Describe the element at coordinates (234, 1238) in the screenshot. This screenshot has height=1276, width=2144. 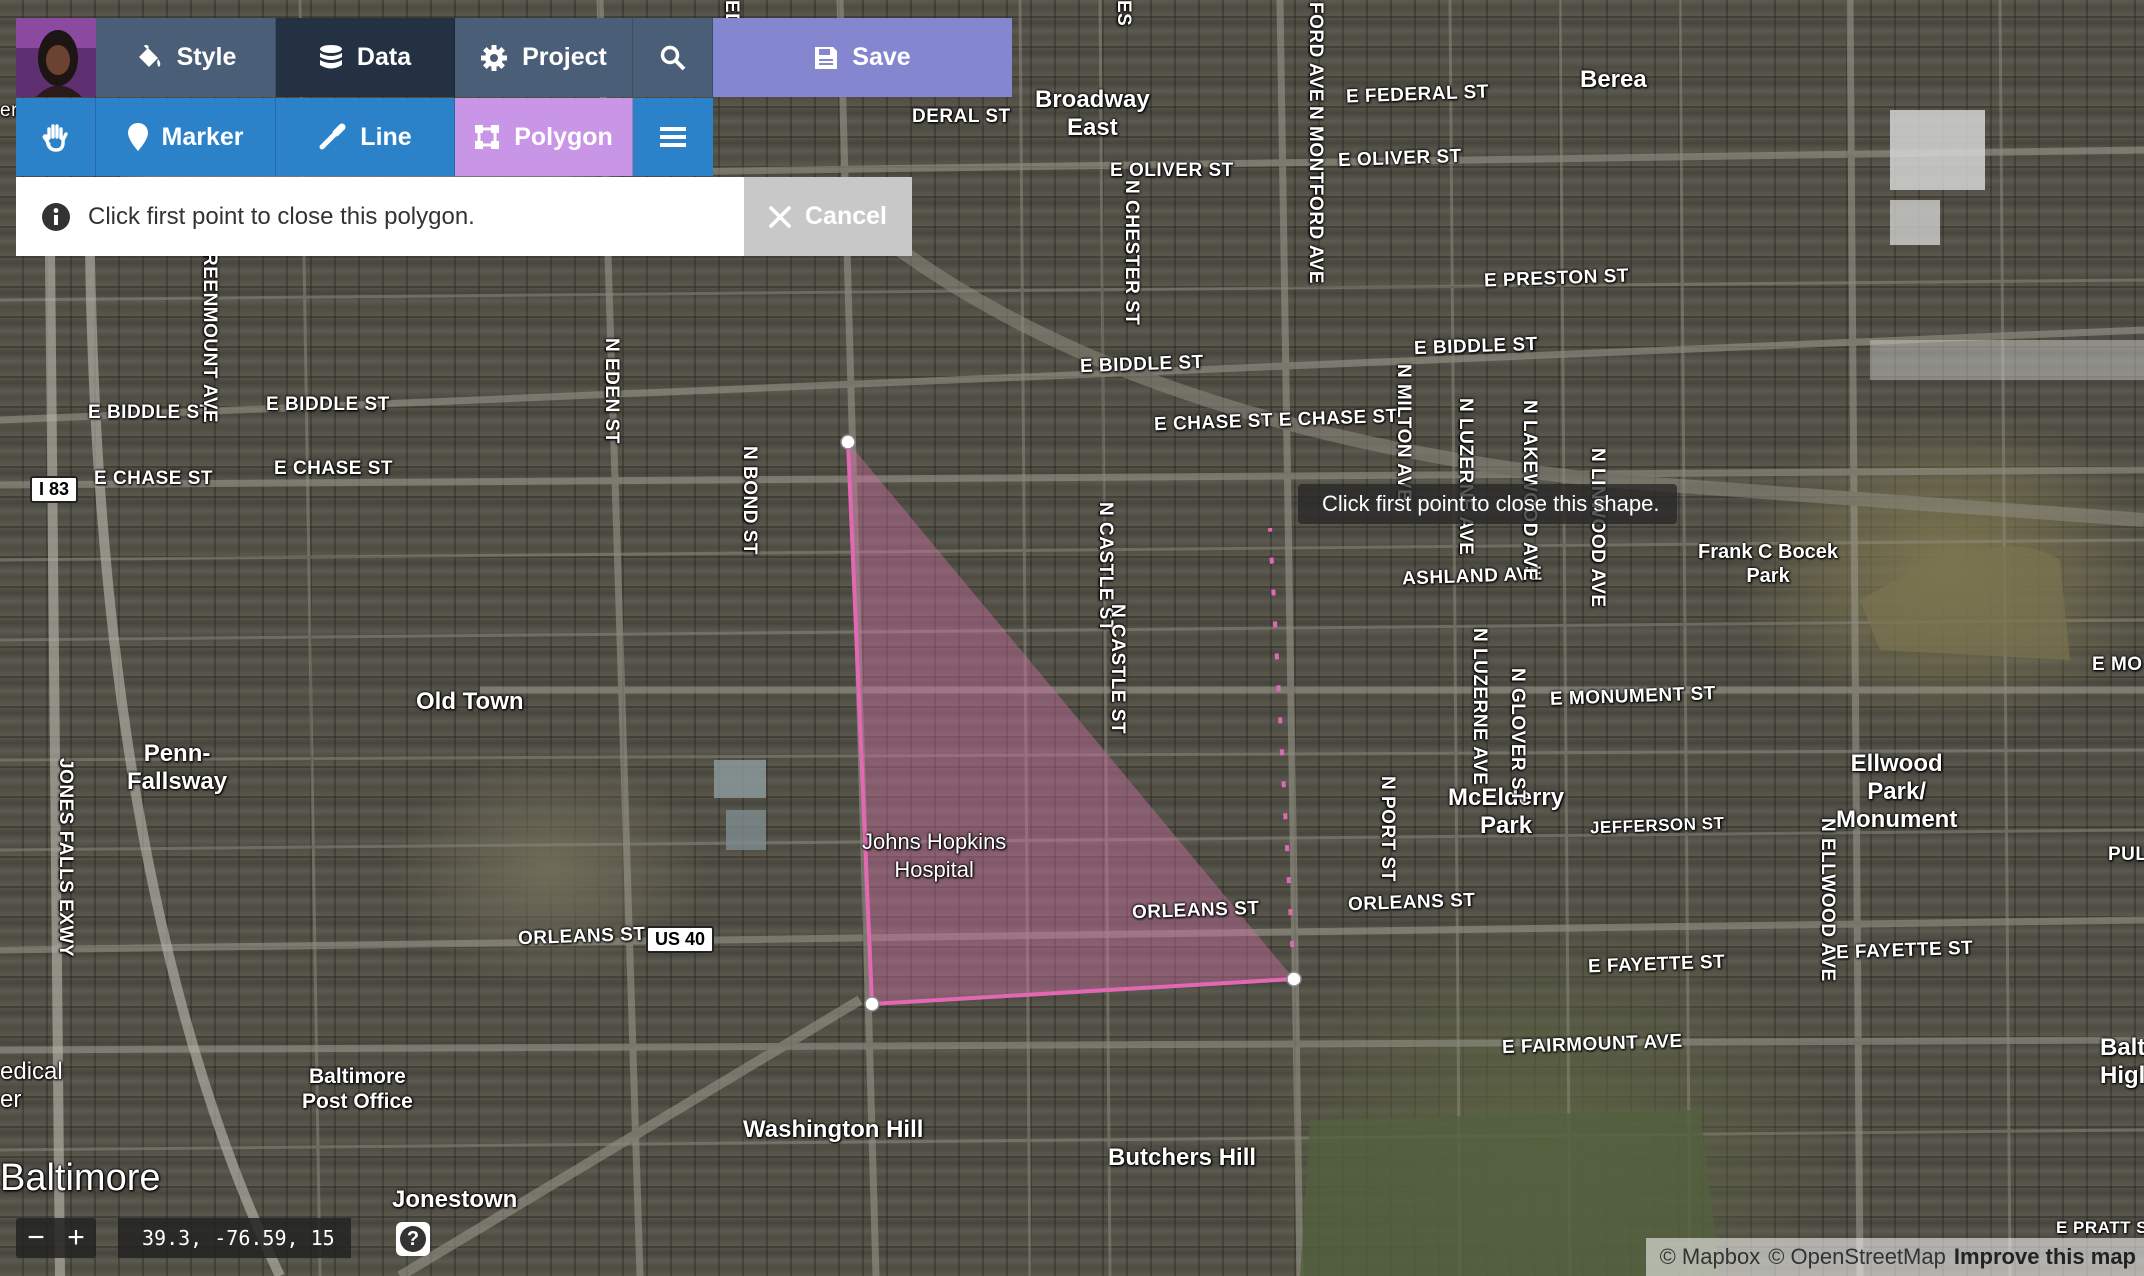
I see `coordinates-readout: 39.3, -76.59, 15` at that location.